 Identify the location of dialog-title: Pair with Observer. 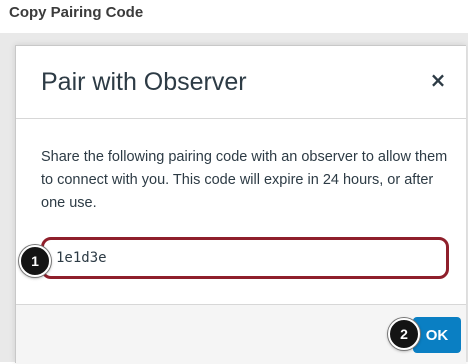
(144, 82).